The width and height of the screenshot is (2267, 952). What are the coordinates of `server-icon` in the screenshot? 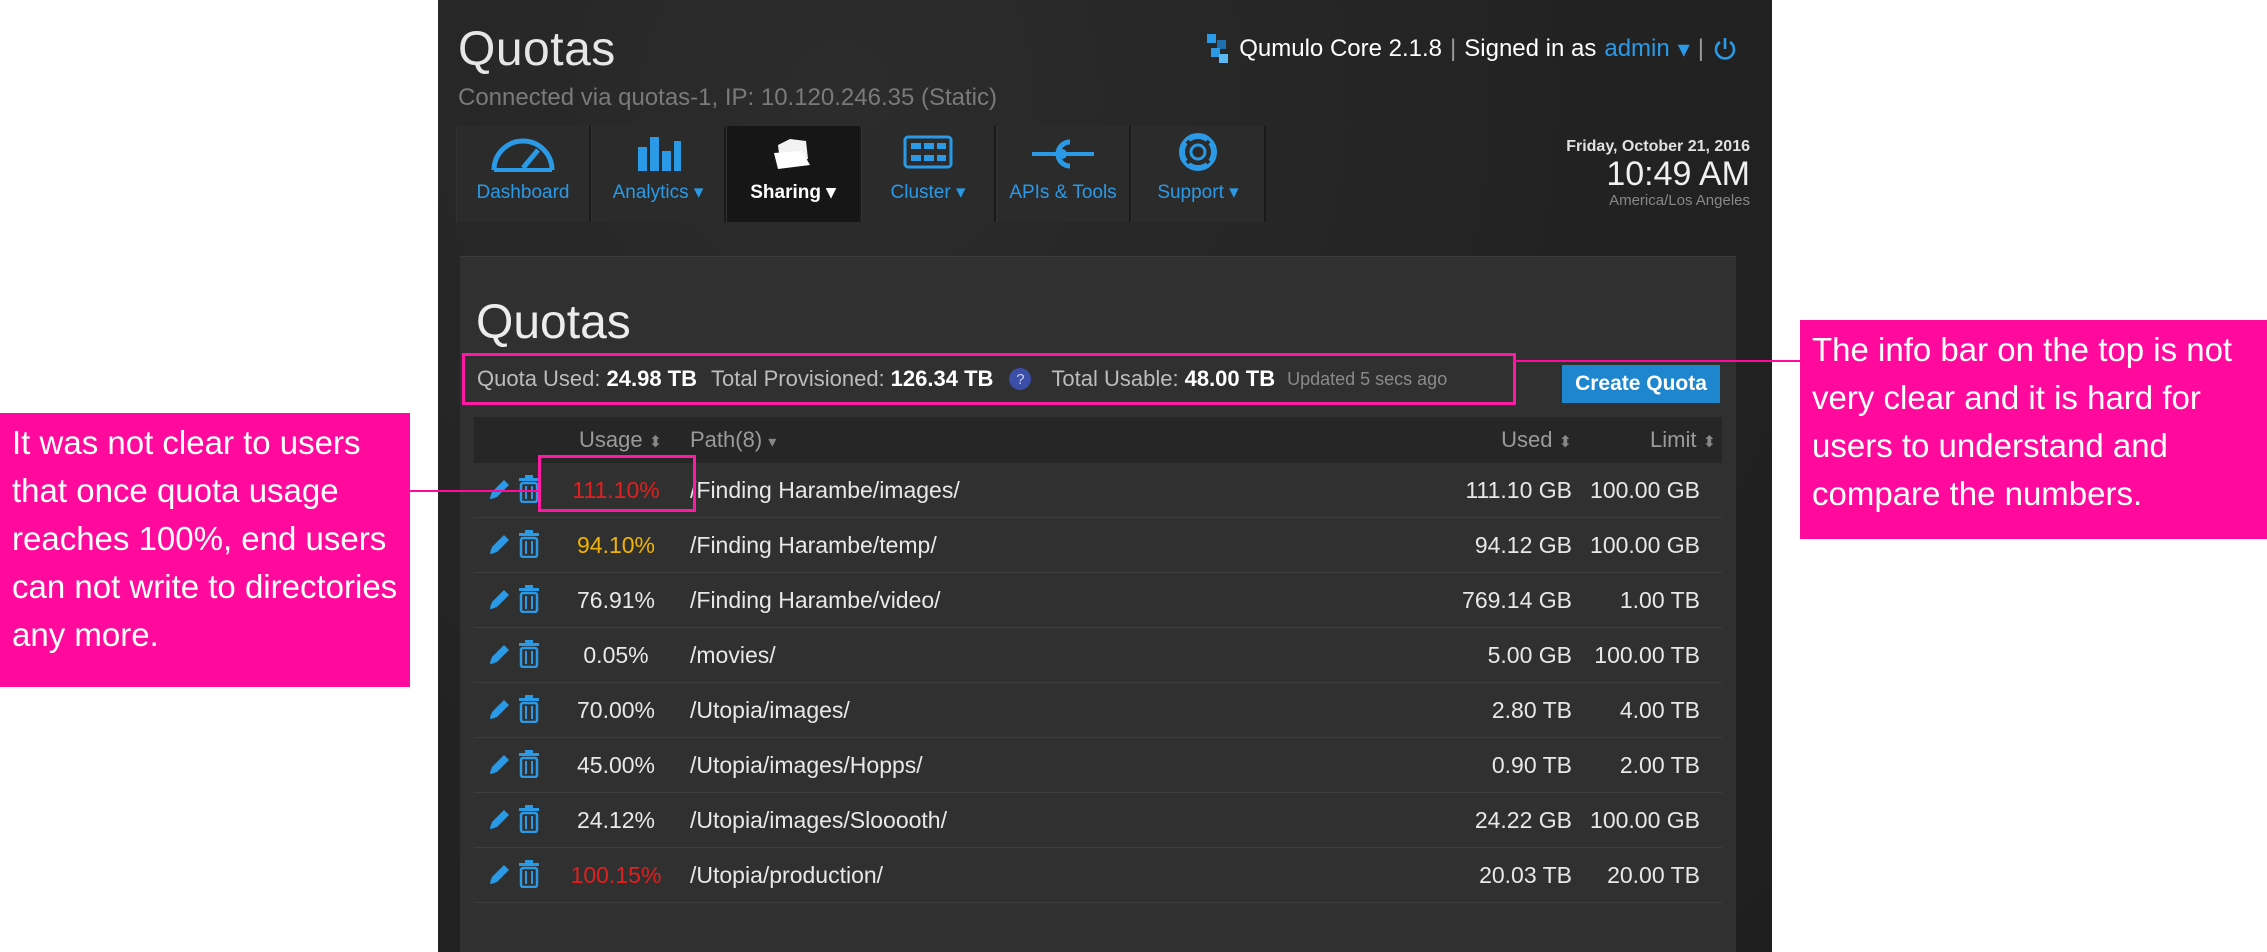 It's located at (928, 152).